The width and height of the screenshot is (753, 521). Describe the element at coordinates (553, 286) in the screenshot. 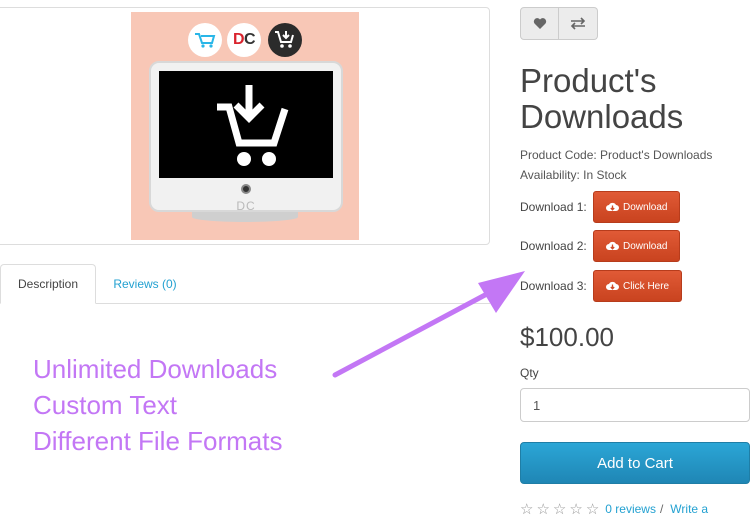

I see `download-label-3: Download 3:` at that location.